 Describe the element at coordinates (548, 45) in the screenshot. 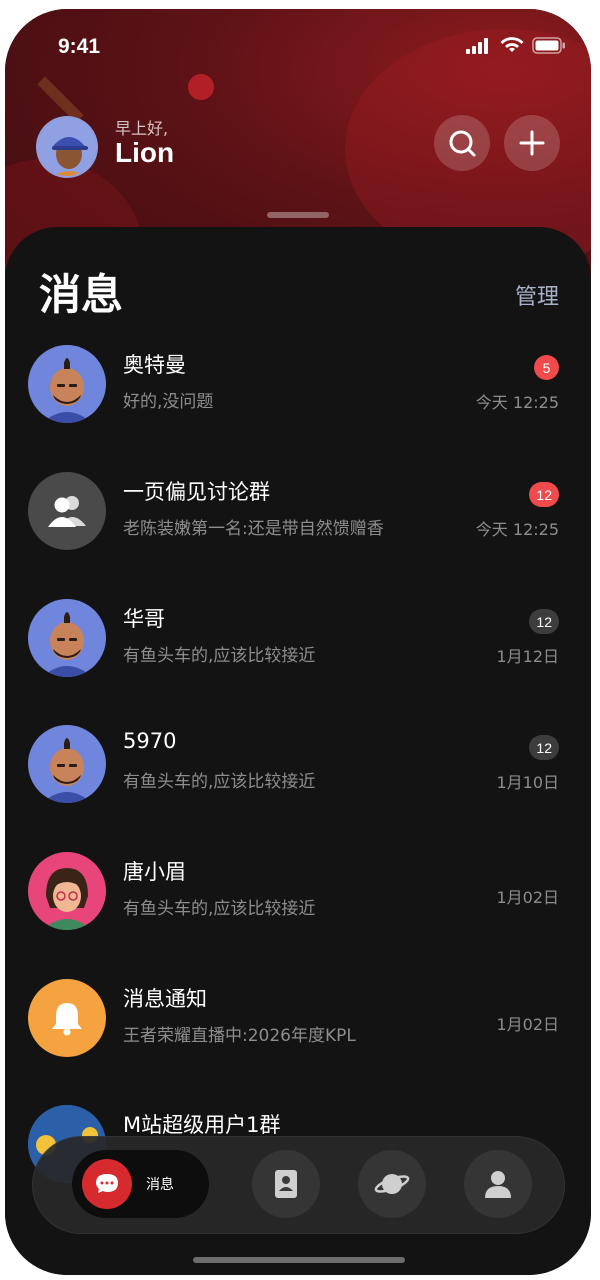

I see `battery-icon` at that location.